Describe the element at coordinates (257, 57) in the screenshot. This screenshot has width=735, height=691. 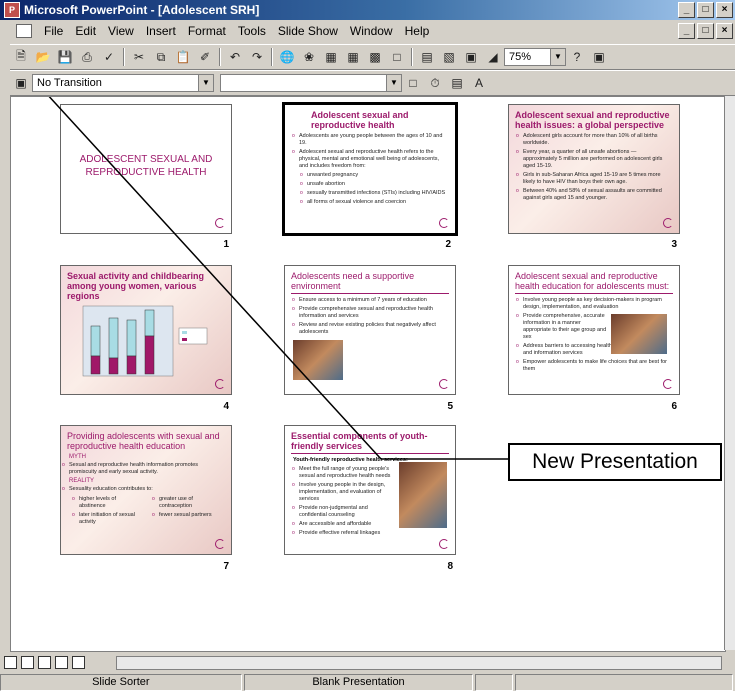
I see `redo-icon: ↷` at that location.